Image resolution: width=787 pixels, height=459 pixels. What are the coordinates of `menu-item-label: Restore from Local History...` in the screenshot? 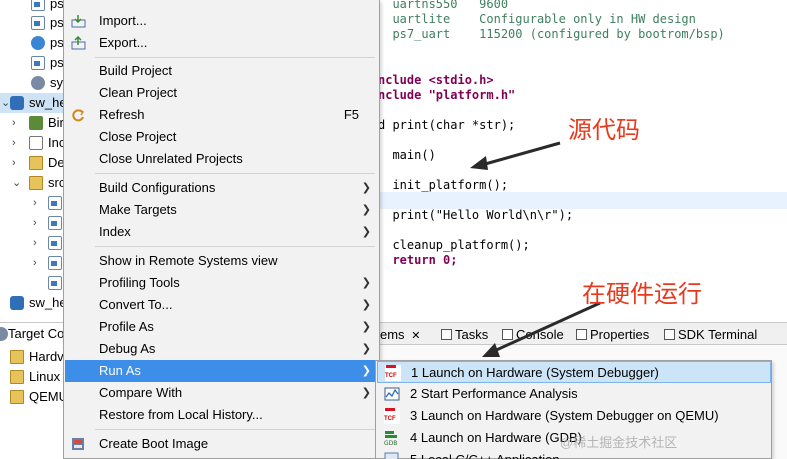 It's located at (181, 414).